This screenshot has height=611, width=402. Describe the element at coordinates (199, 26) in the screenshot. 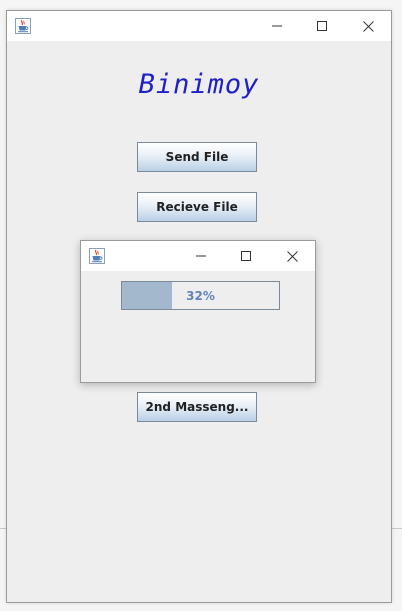

I see `main-window-titlebar` at that location.